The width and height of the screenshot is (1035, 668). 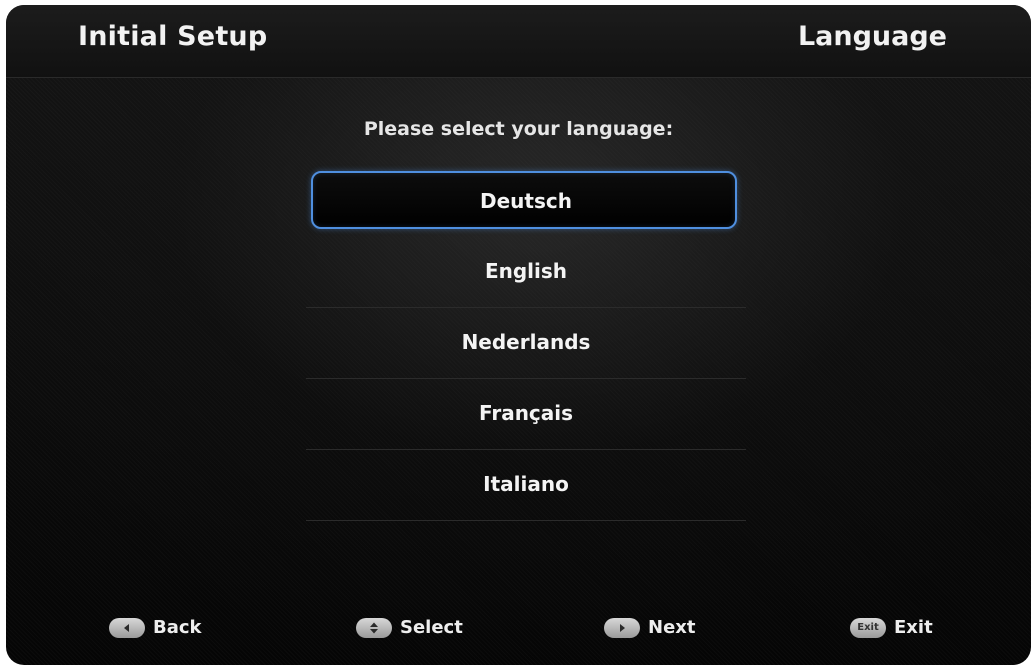 I want to click on back-button: Back, so click(x=155, y=627).